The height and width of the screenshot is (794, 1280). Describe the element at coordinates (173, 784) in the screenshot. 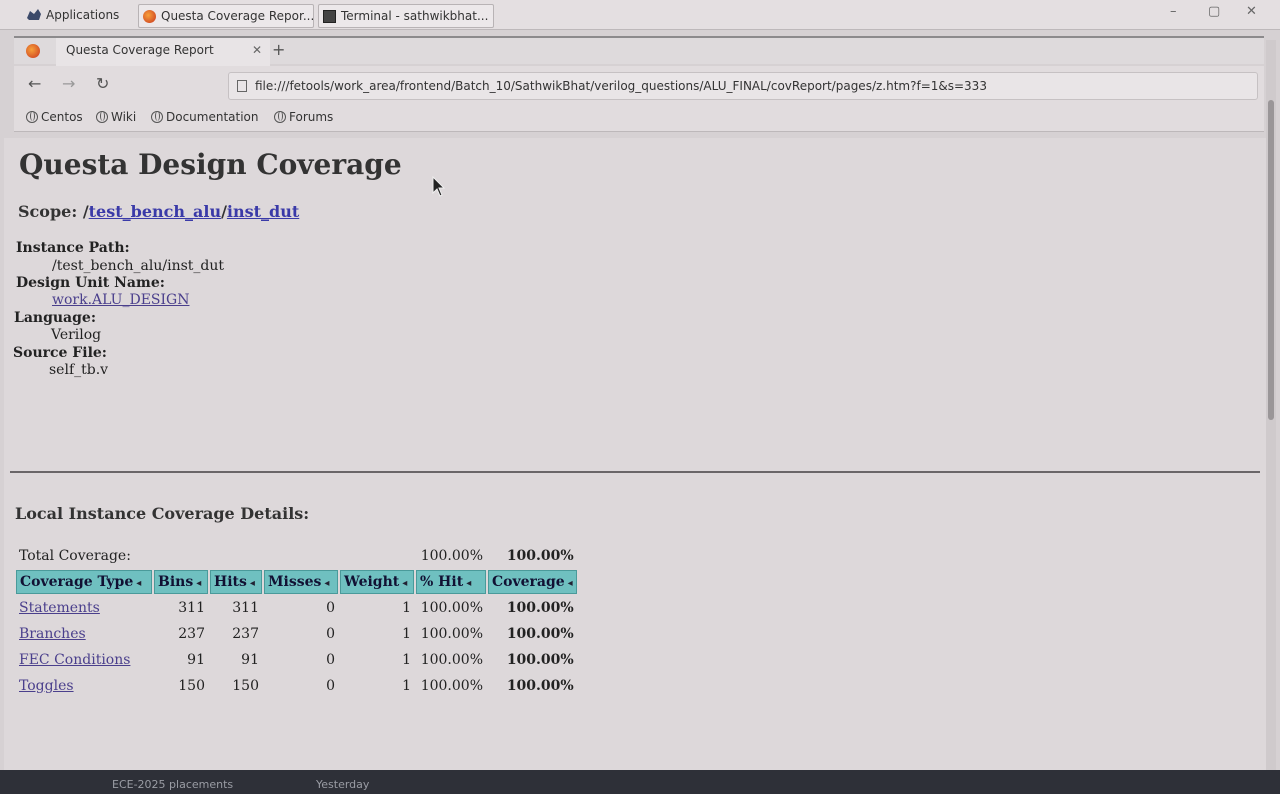

I see `bottom-left-text: ECE-2025 placements` at that location.